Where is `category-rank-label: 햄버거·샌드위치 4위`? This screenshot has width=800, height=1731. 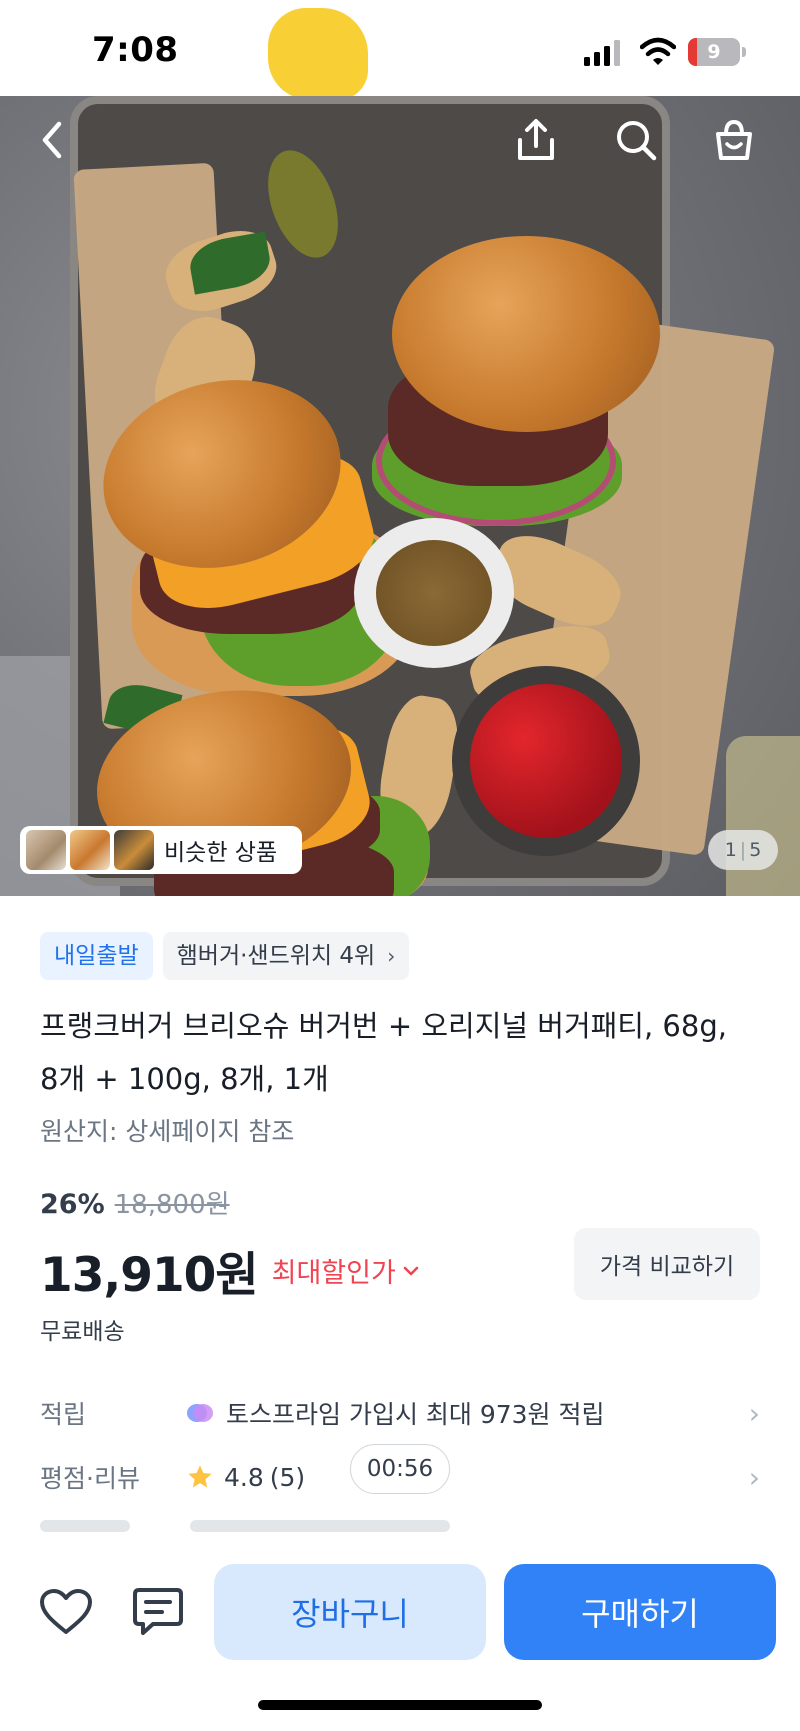 category-rank-label: 햄버거·샌드위치 4위 is located at coordinates (276, 956).